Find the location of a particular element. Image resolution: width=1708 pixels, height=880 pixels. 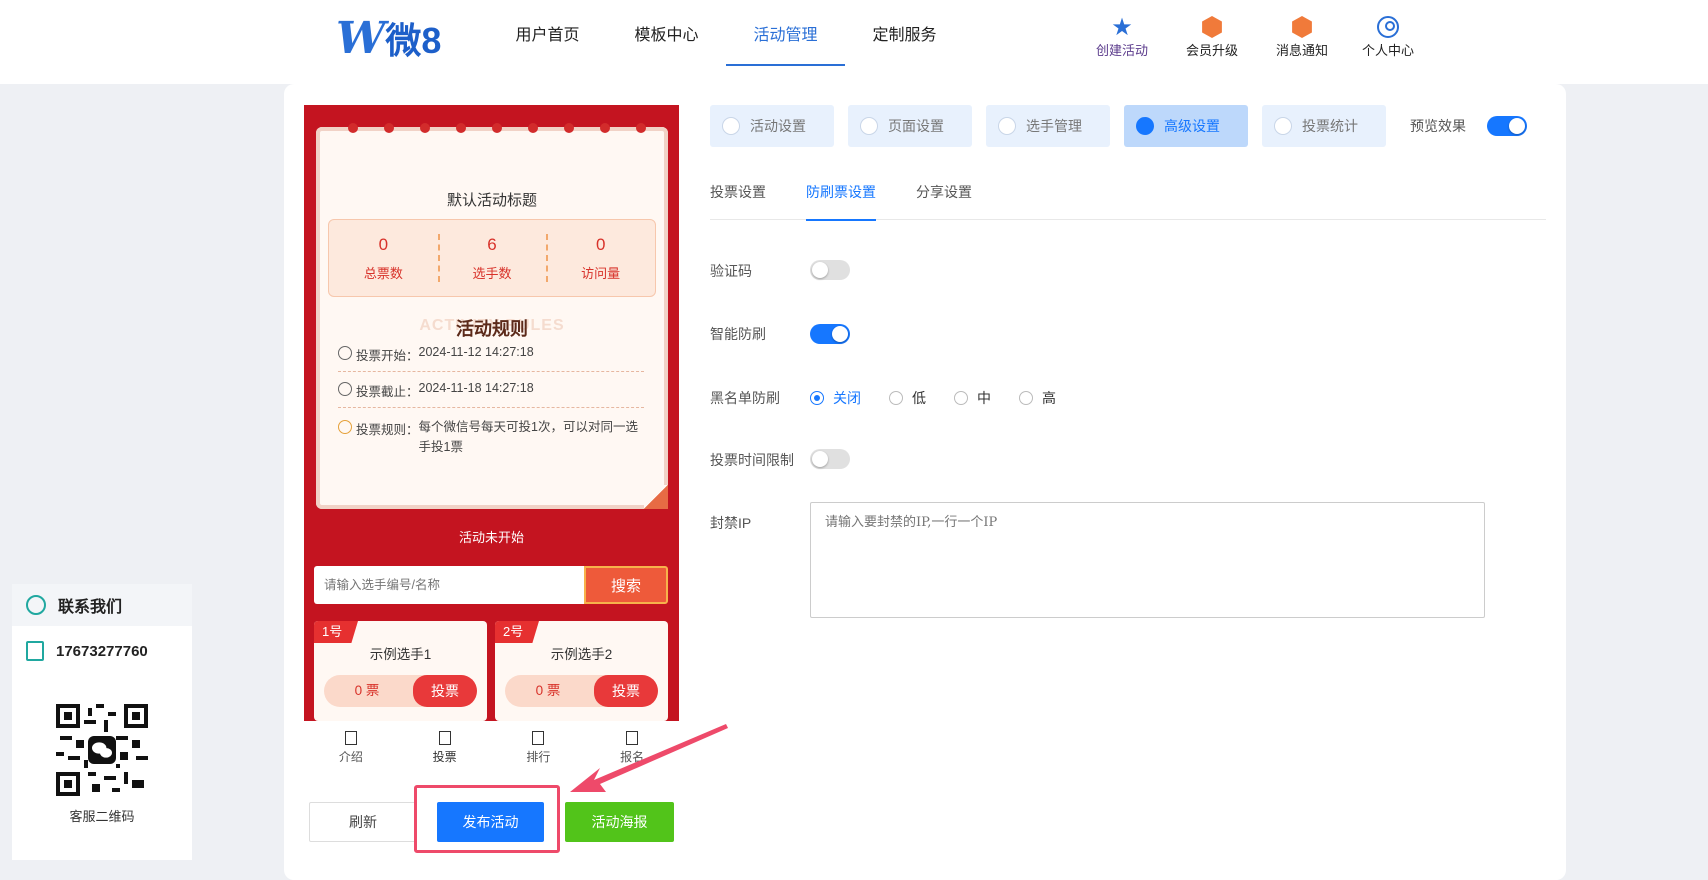

contact-phone-row: 17673277760 is located at coordinates (102, 651).